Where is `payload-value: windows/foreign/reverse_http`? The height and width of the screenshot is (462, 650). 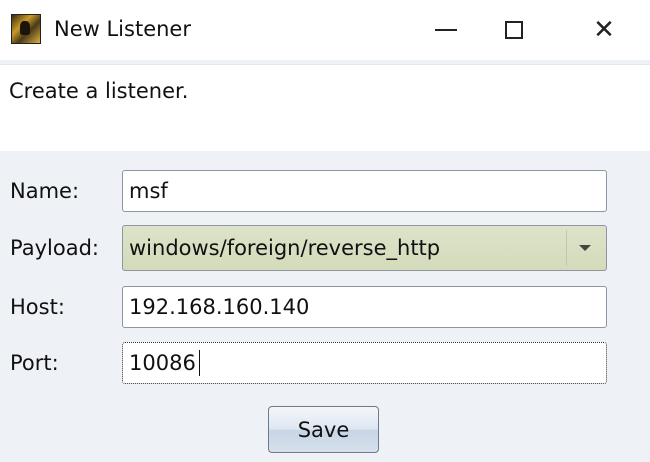 payload-value: windows/foreign/reverse_http is located at coordinates (285, 248).